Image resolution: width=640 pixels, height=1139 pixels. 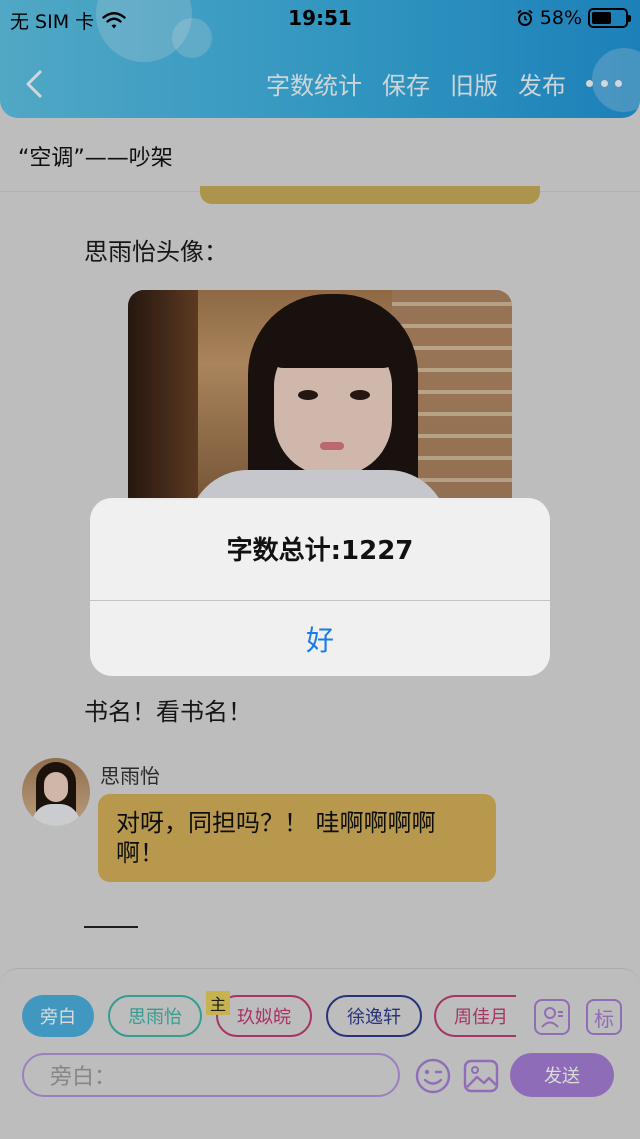 What do you see at coordinates (320, 638) in the screenshot?
I see `alert-ok-button: 好` at bounding box center [320, 638].